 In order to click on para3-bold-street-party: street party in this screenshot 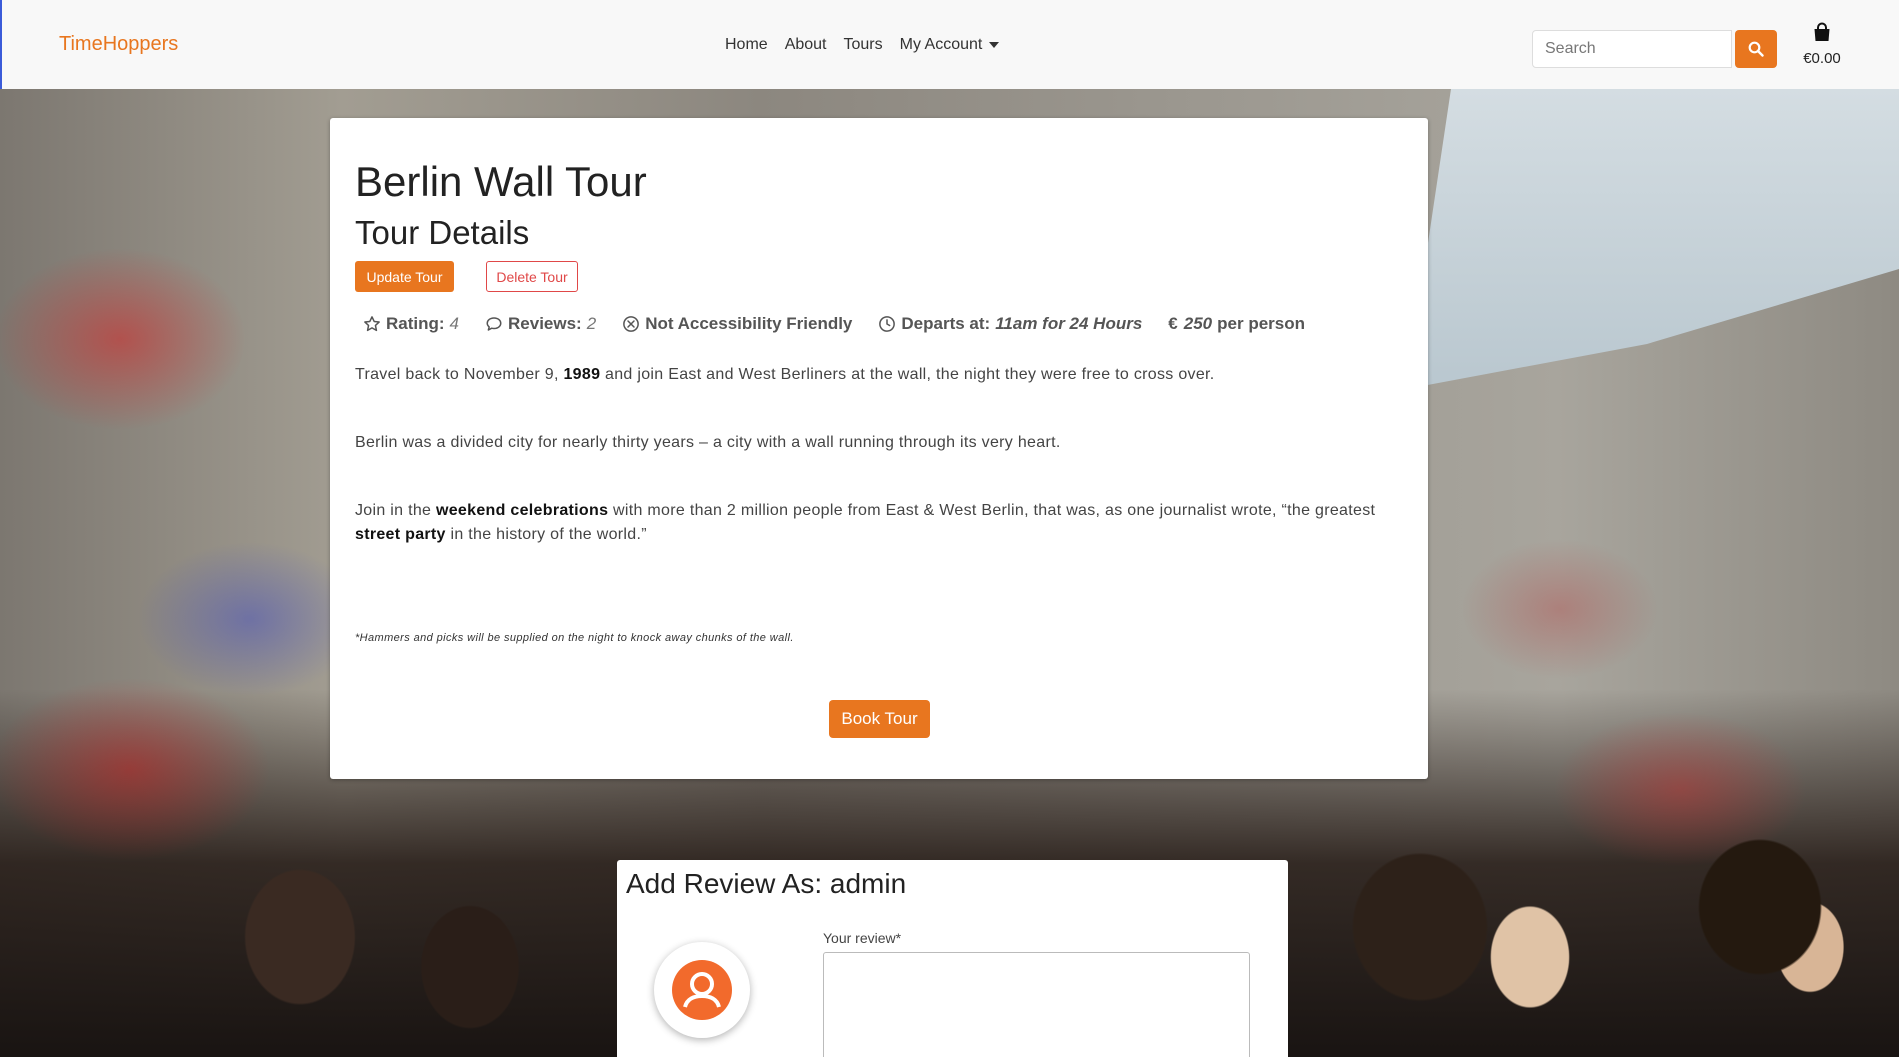, I will do `click(400, 534)`.